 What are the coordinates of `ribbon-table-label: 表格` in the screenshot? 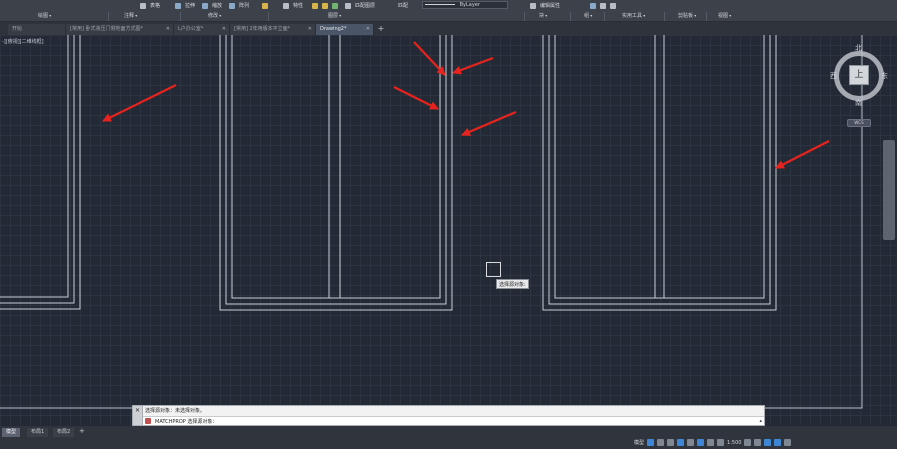 It's located at (155, 6).